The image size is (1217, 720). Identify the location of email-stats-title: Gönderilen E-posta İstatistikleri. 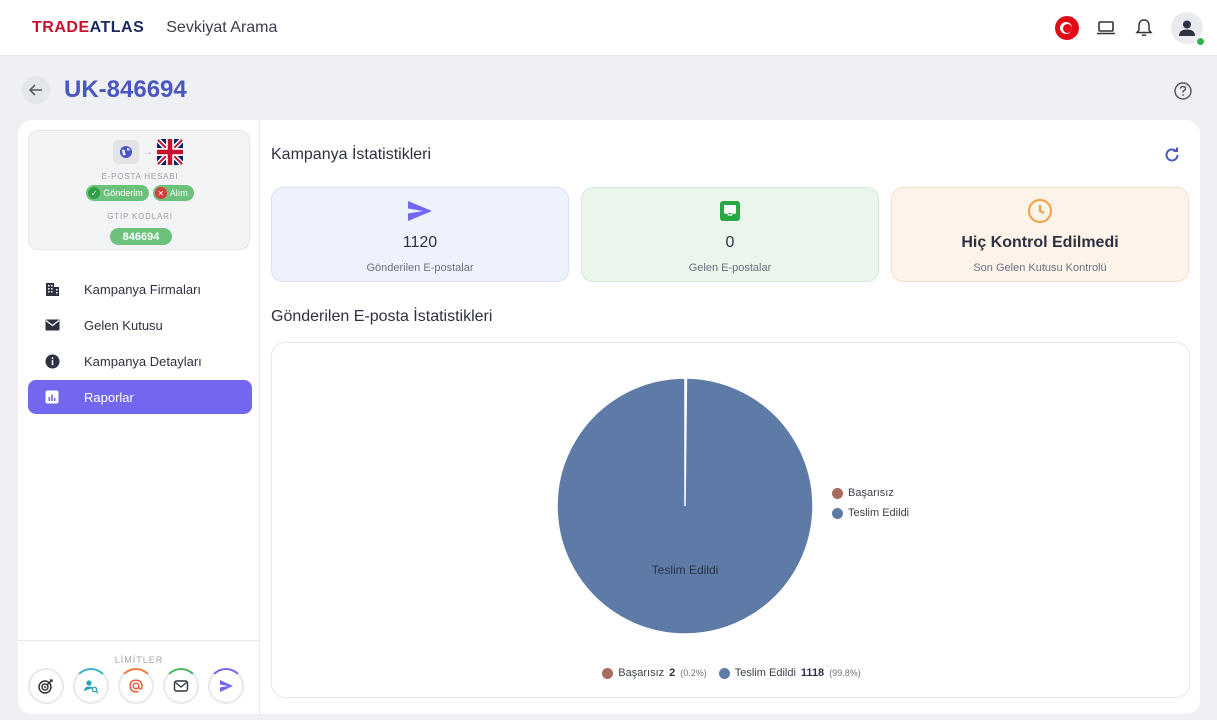
(382, 316).